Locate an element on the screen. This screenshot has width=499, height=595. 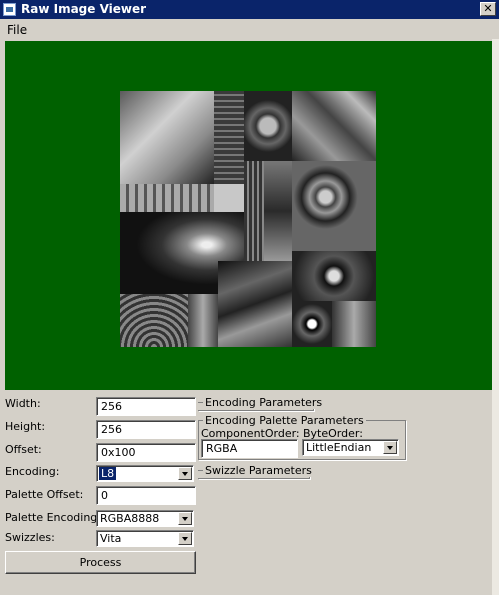
swizzles-select: Vita is located at coordinates (145, 538).